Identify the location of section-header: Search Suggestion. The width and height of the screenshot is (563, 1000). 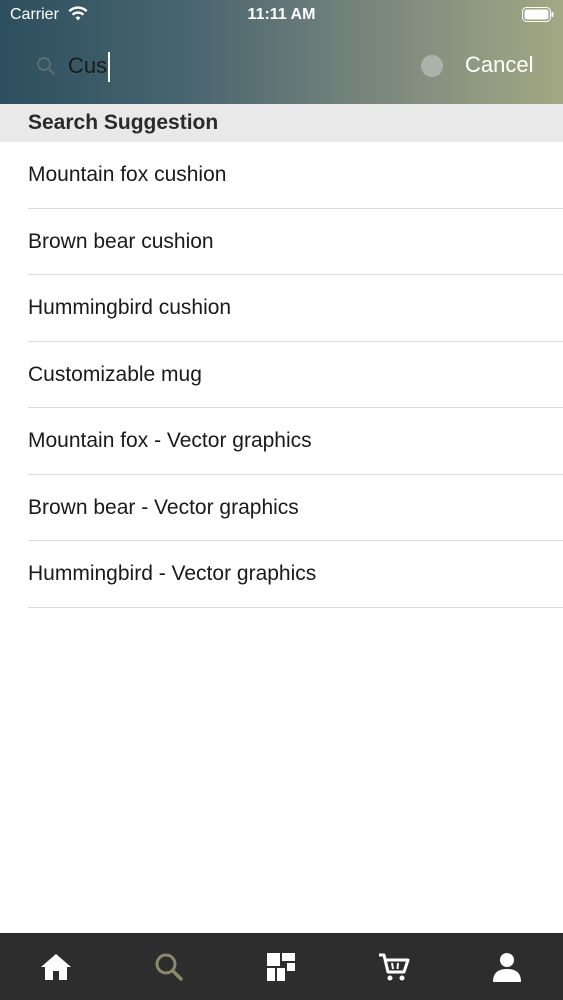
(281, 123).